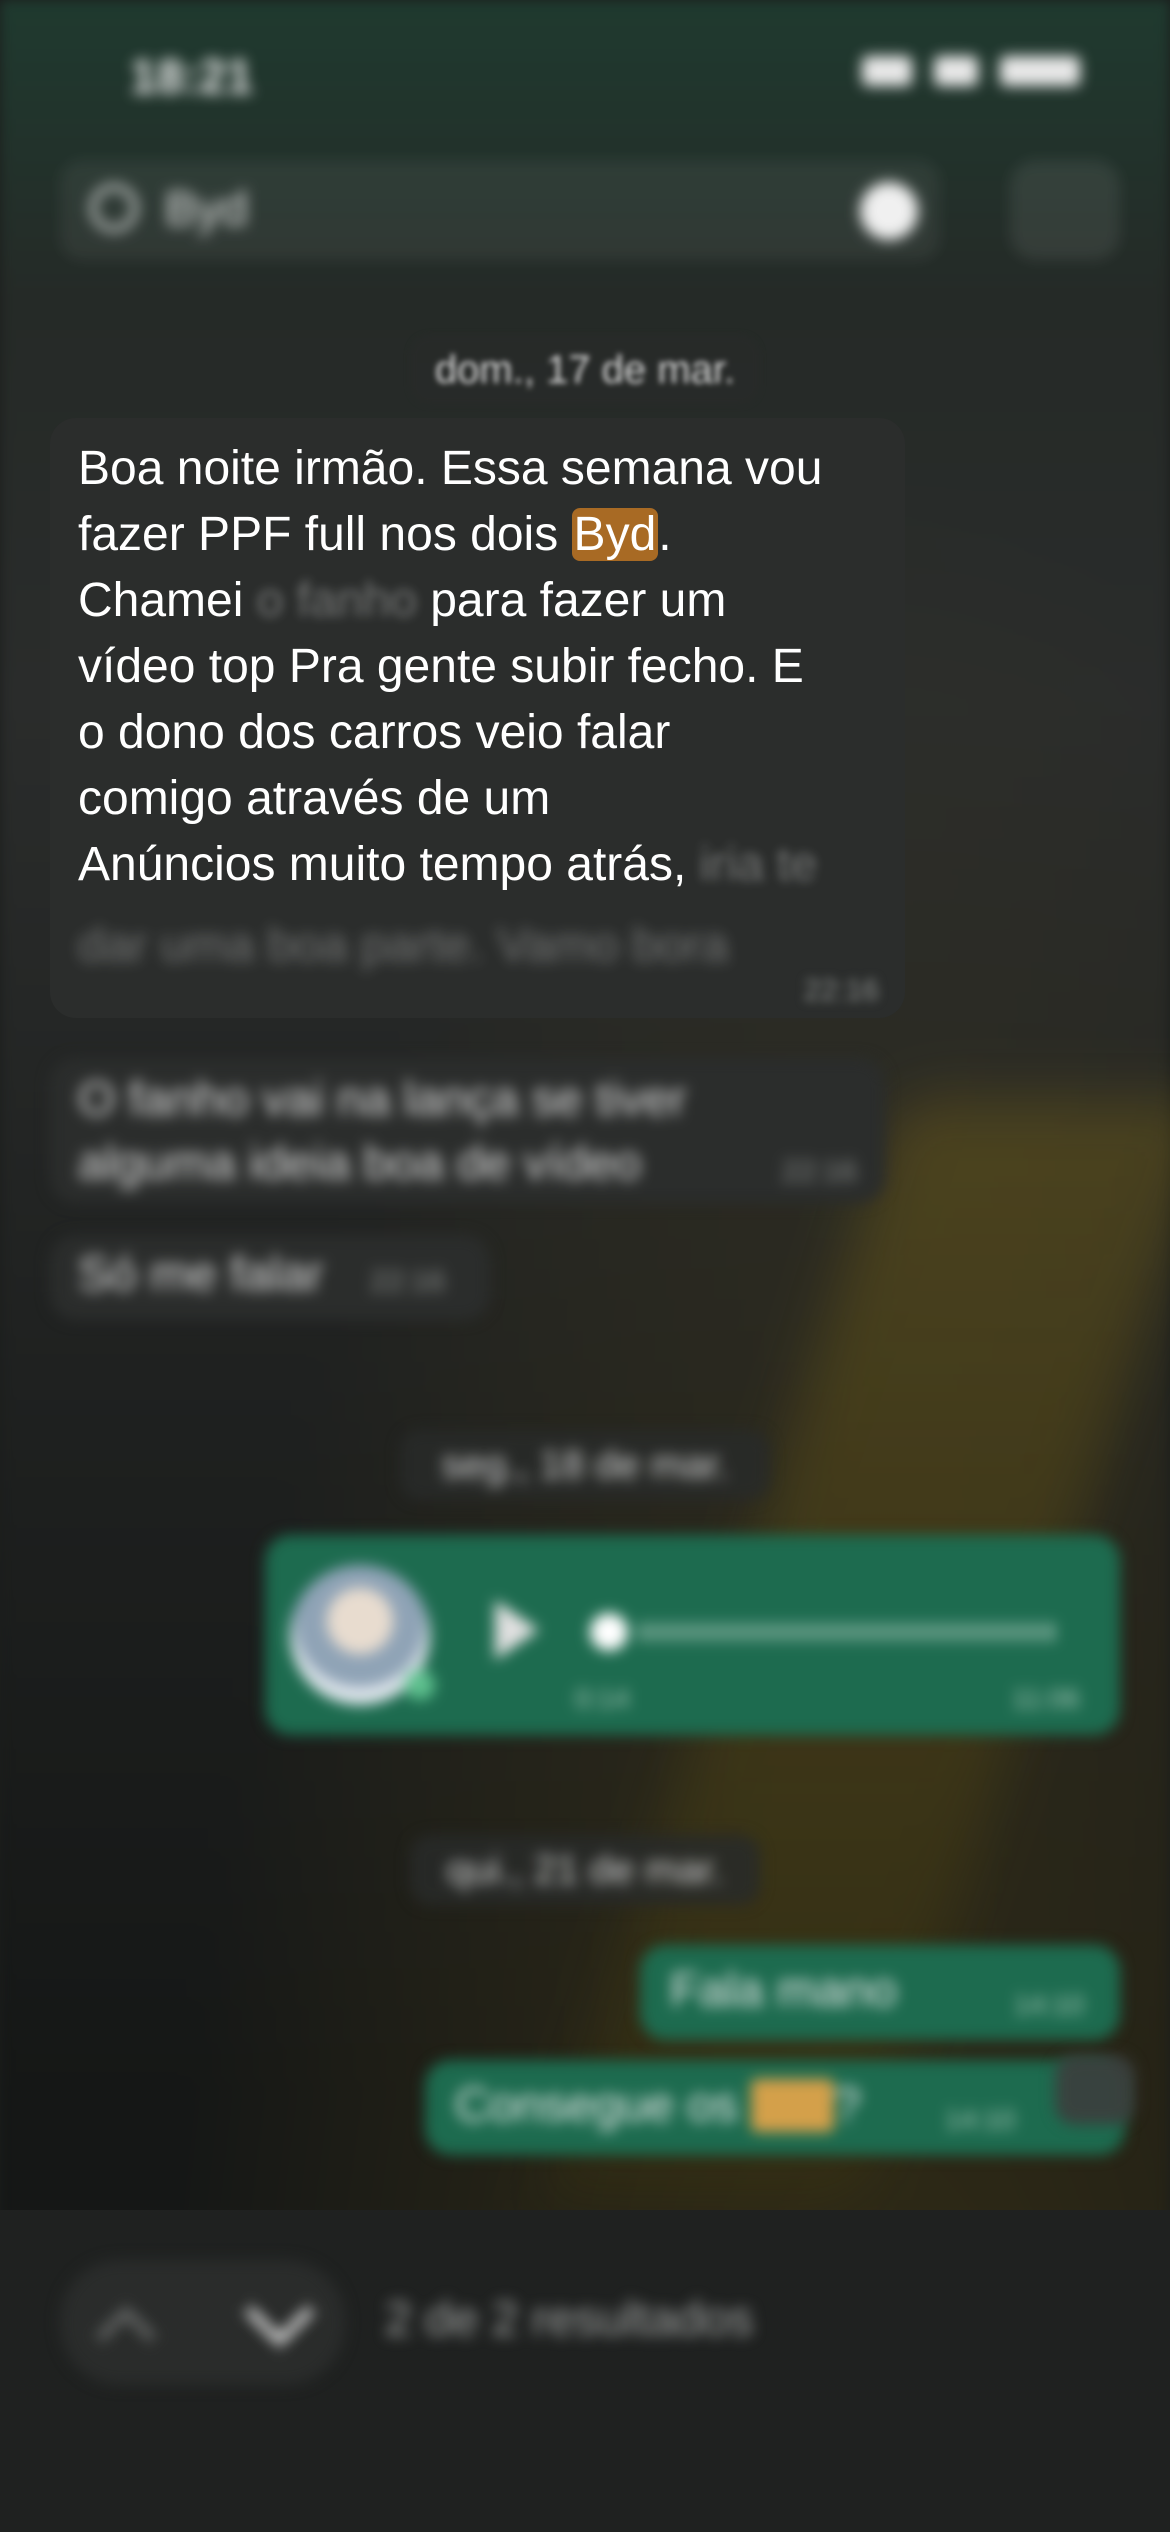 The image size is (1170, 2532). What do you see at coordinates (517, 1630) in the screenshot?
I see `play-icon` at bounding box center [517, 1630].